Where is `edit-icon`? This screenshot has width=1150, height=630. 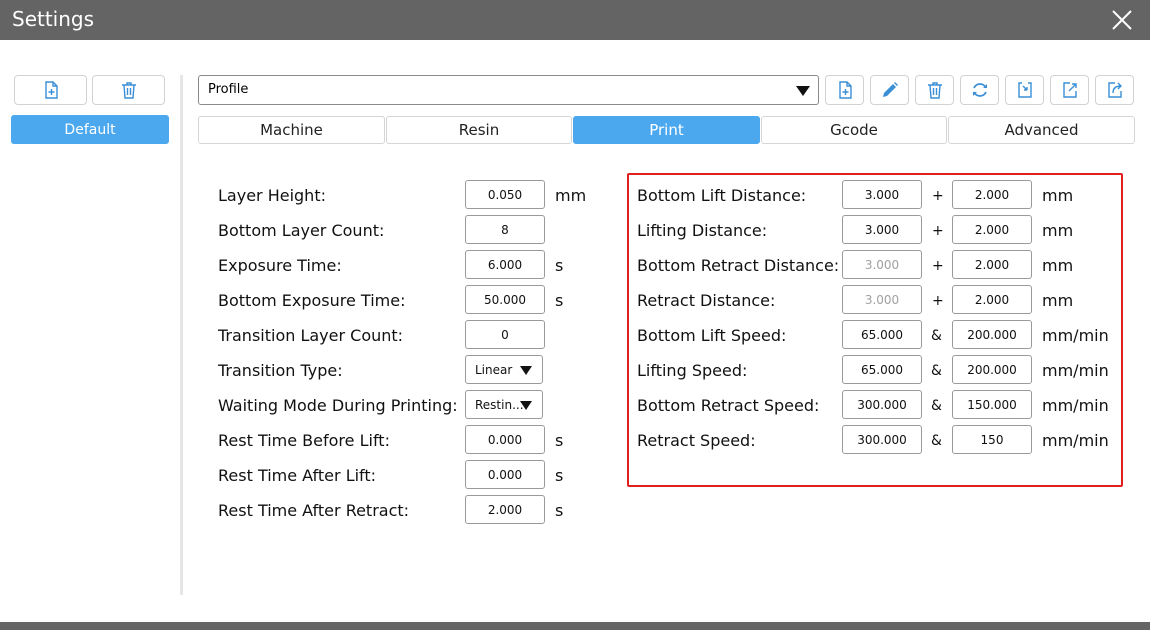 edit-icon is located at coordinates (890, 89).